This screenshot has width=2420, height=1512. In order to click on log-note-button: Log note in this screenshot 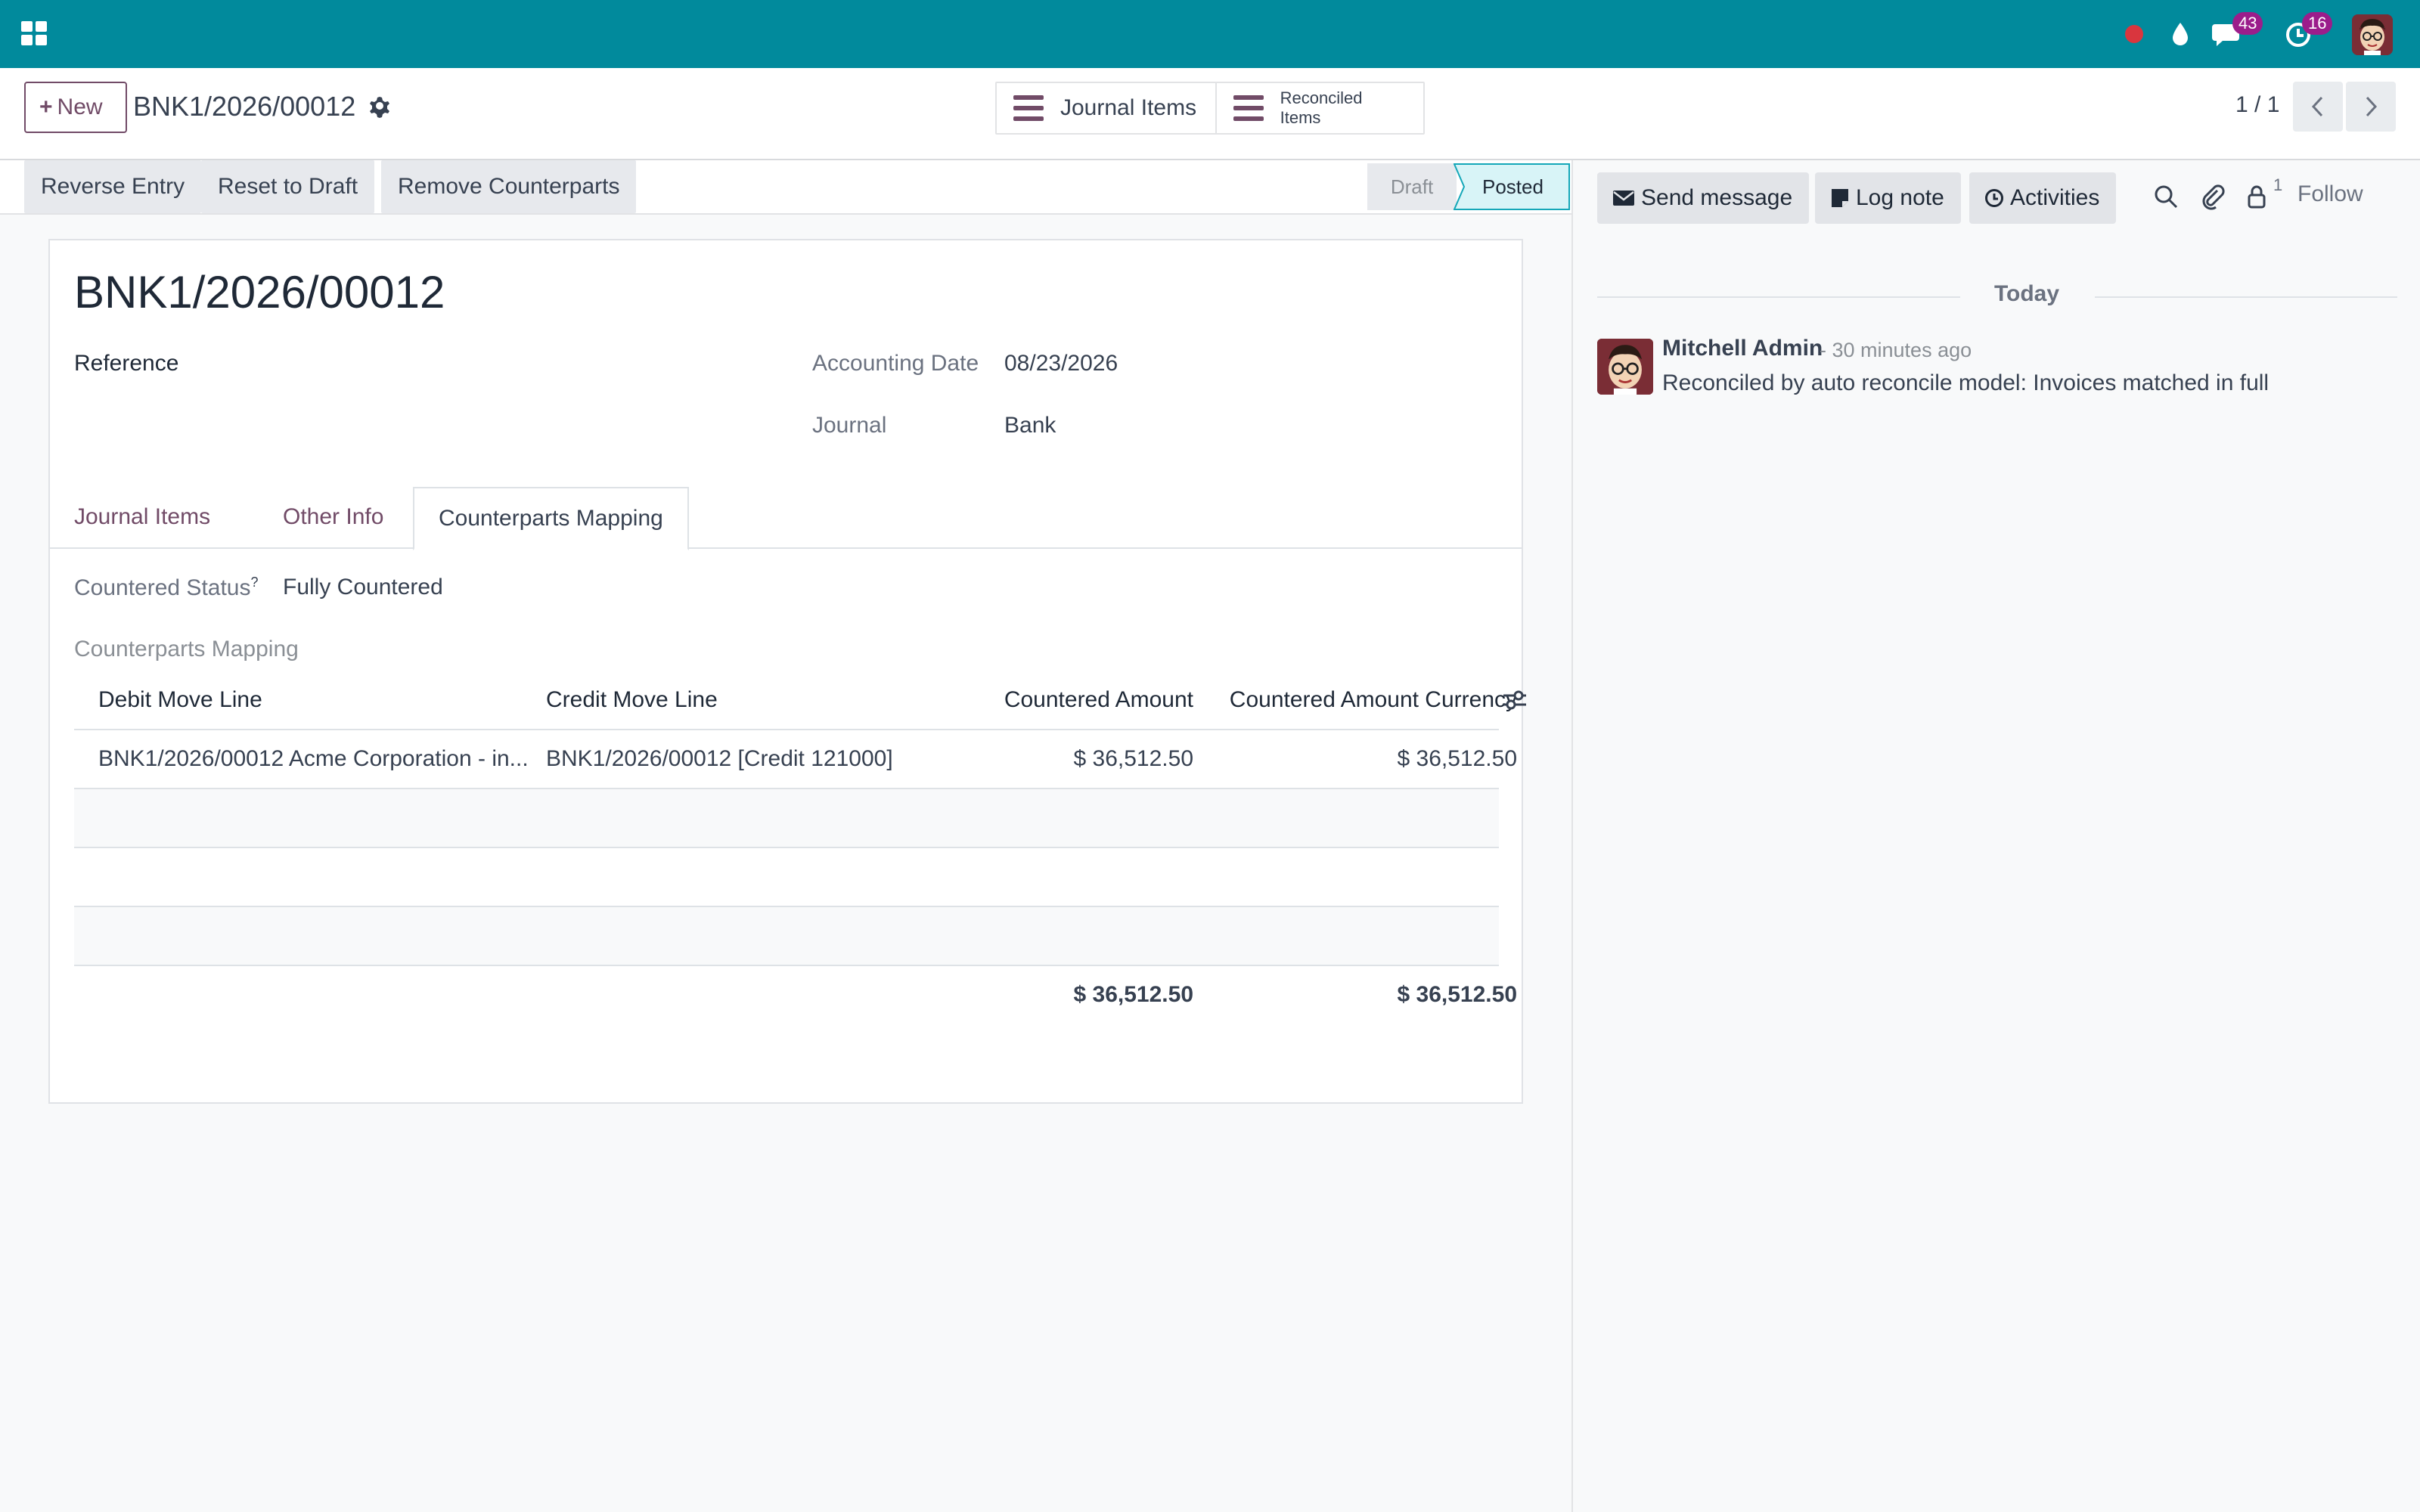, I will do `click(1888, 198)`.